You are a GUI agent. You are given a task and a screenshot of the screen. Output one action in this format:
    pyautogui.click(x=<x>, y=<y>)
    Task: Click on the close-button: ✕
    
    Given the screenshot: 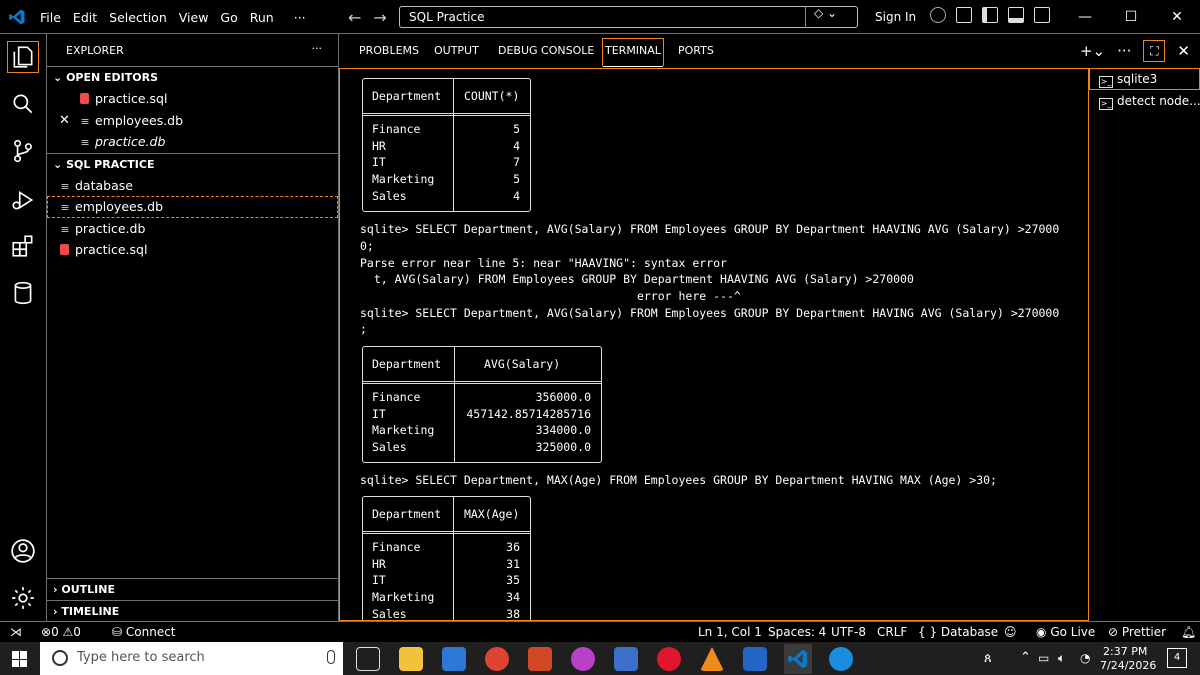 What is the action you would take?
    pyautogui.click(x=1177, y=17)
    